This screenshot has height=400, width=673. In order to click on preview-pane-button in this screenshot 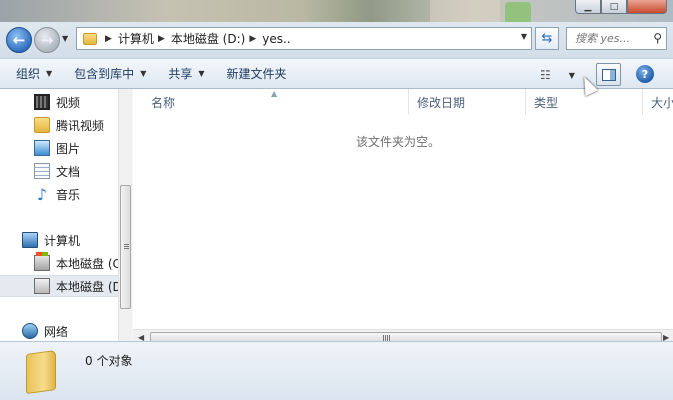, I will do `click(608, 74)`.